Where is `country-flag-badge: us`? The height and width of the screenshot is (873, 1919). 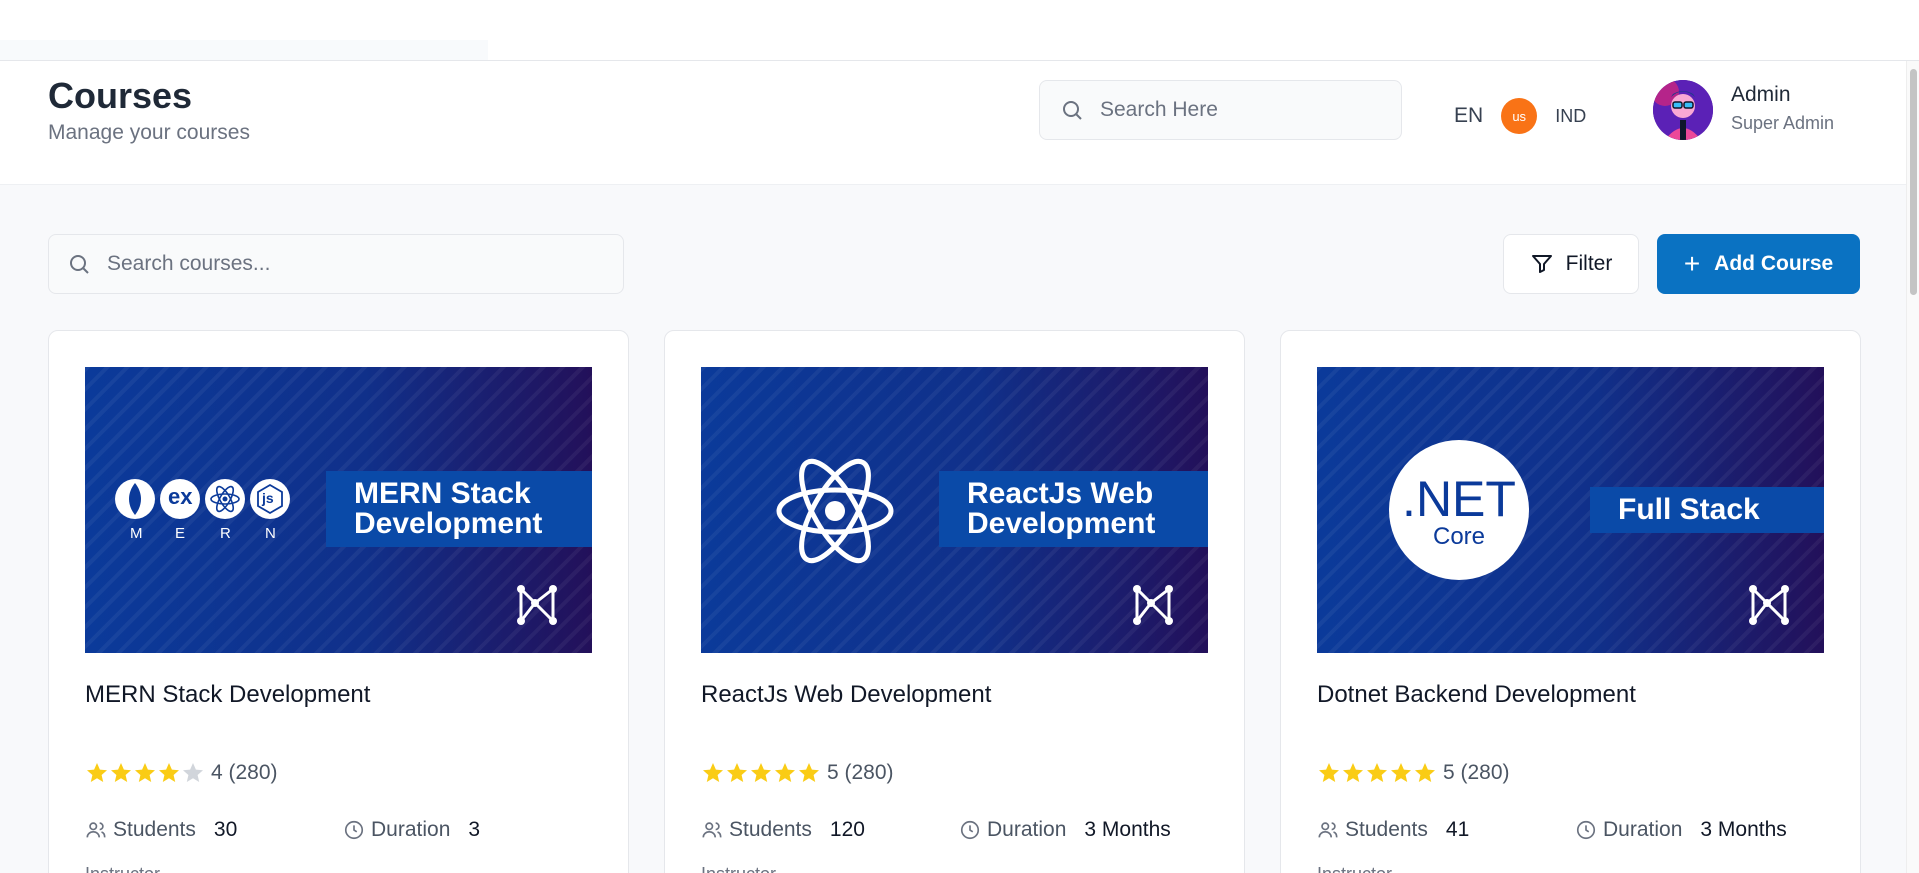
country-flag-badge: us is located at coordinates (1519, 116).